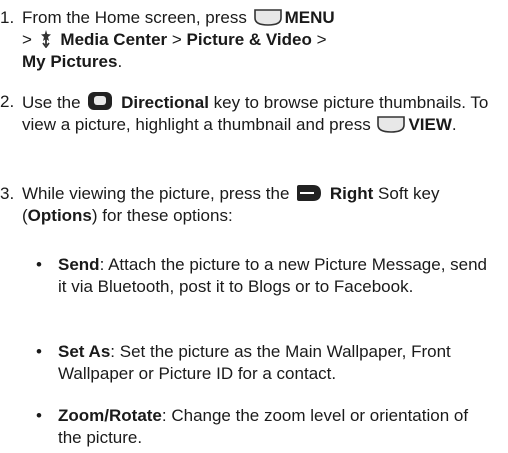 The height and width of the screenshot is (453, 508). Describe the element at coordinates (165, 102) in the screenshot. I see `directional-label: Directional` at that location.